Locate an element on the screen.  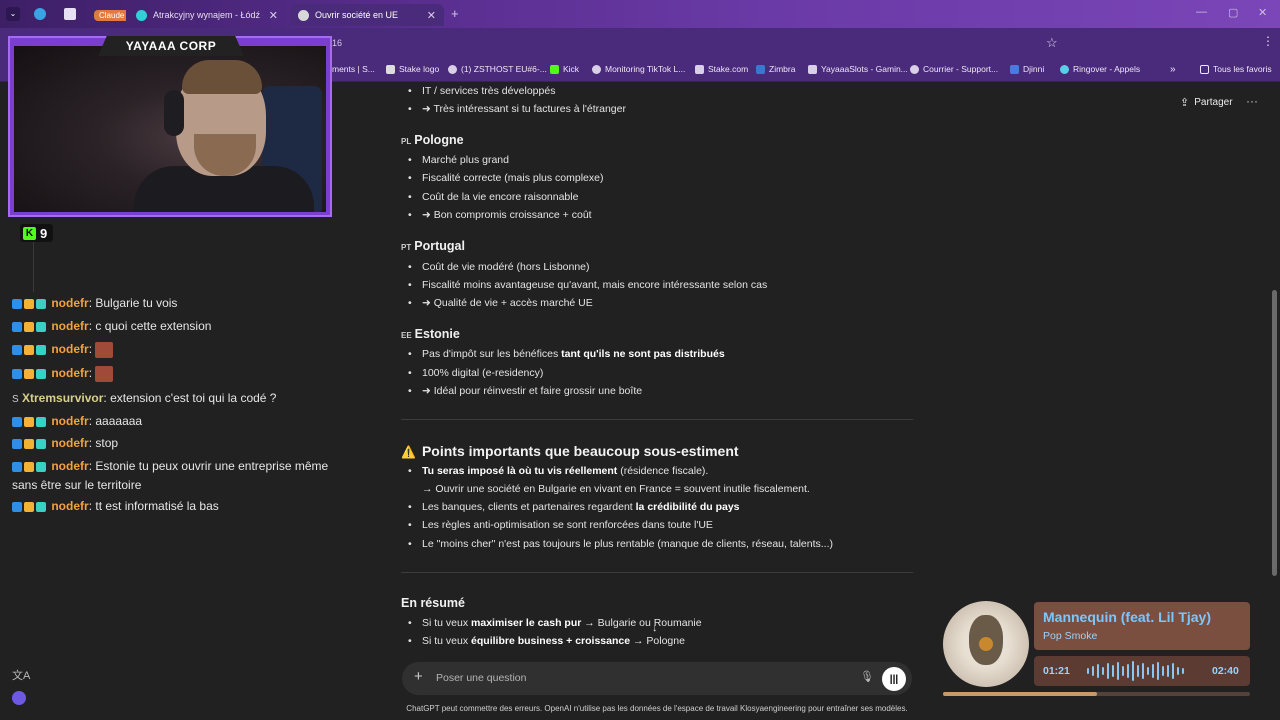
tab-atrakcyjny: Atrakcyjny wynajem - Łódź - sp ✕ is located at coordinates (207, 15).